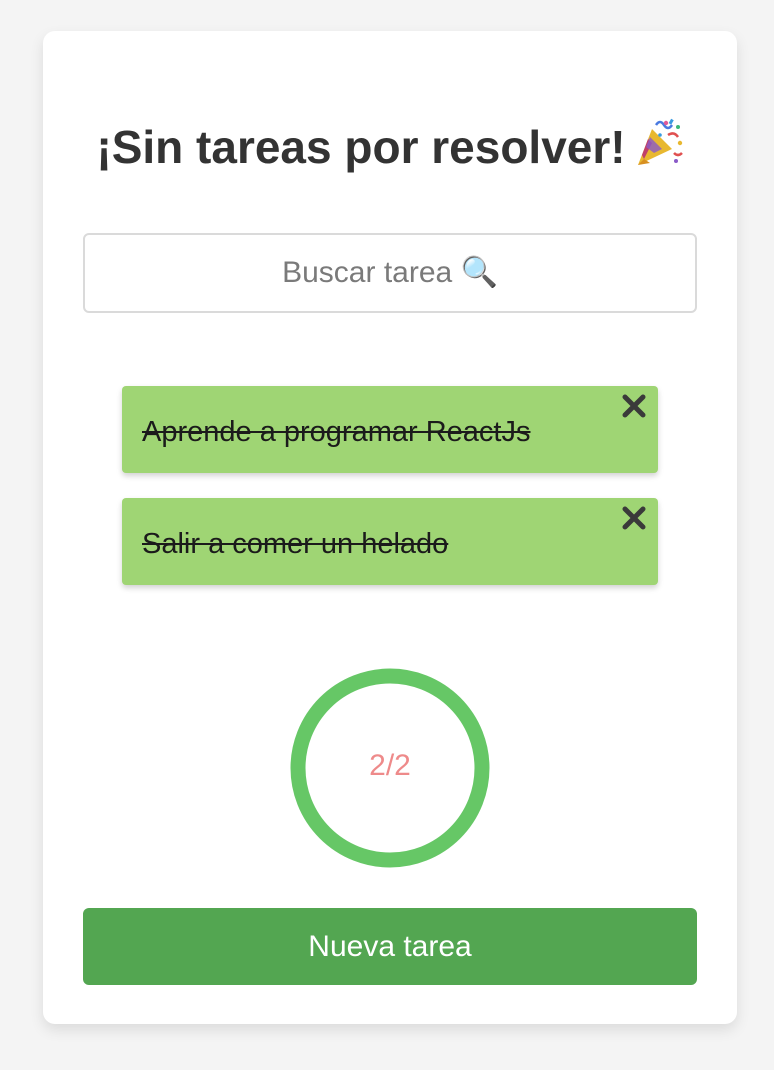 The width and height of the screenshot is (774, 1070). What do you see at coordinates (390, 946) in the screenshot?
I see `new-task-button: Nueva tarea` at bounding box center [390, 946].